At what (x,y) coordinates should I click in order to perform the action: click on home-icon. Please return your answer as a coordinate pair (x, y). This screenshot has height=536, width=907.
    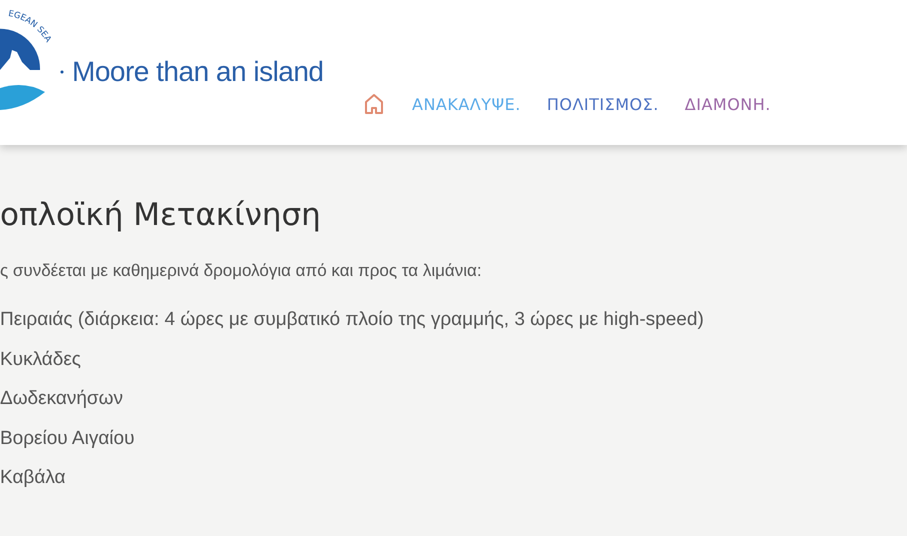
    Looking at the image, I should click on (374, 104).